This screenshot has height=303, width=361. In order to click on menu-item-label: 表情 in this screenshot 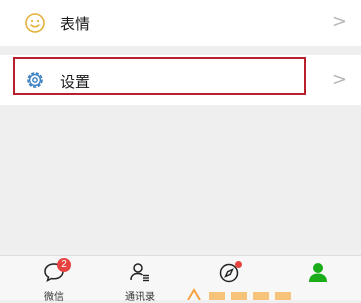, I will do `click(75, 24)`.